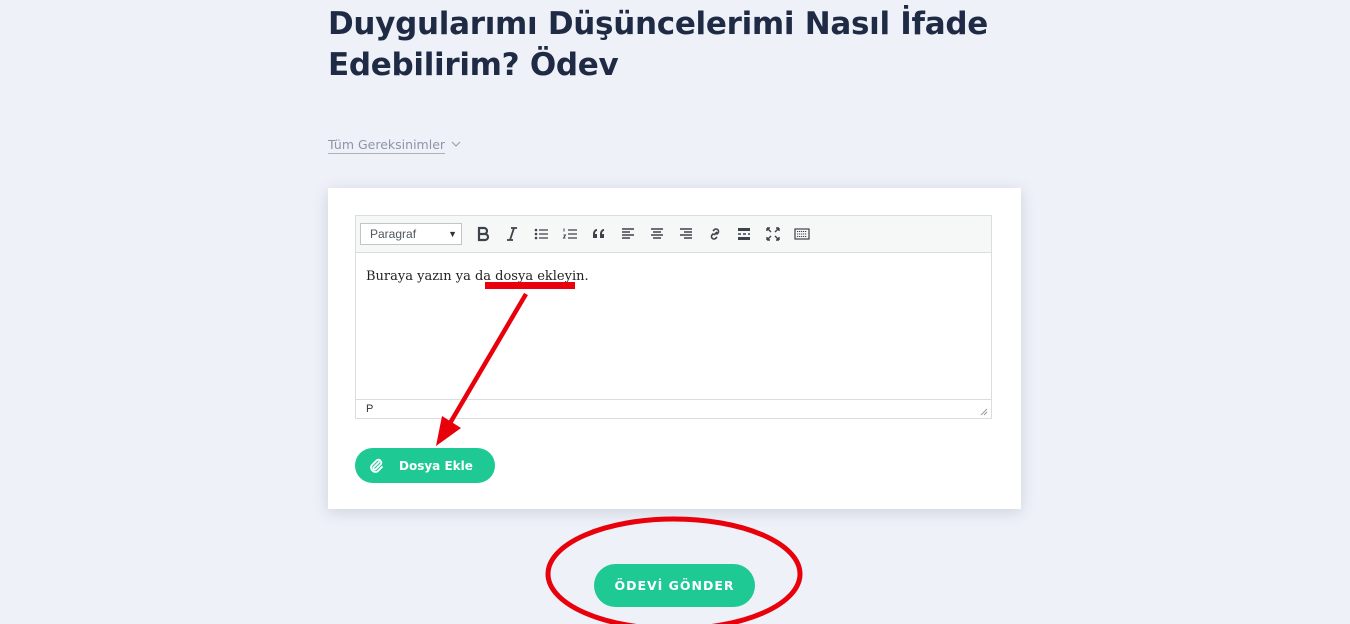  I want to click on bold-icon, so click(483, 234).